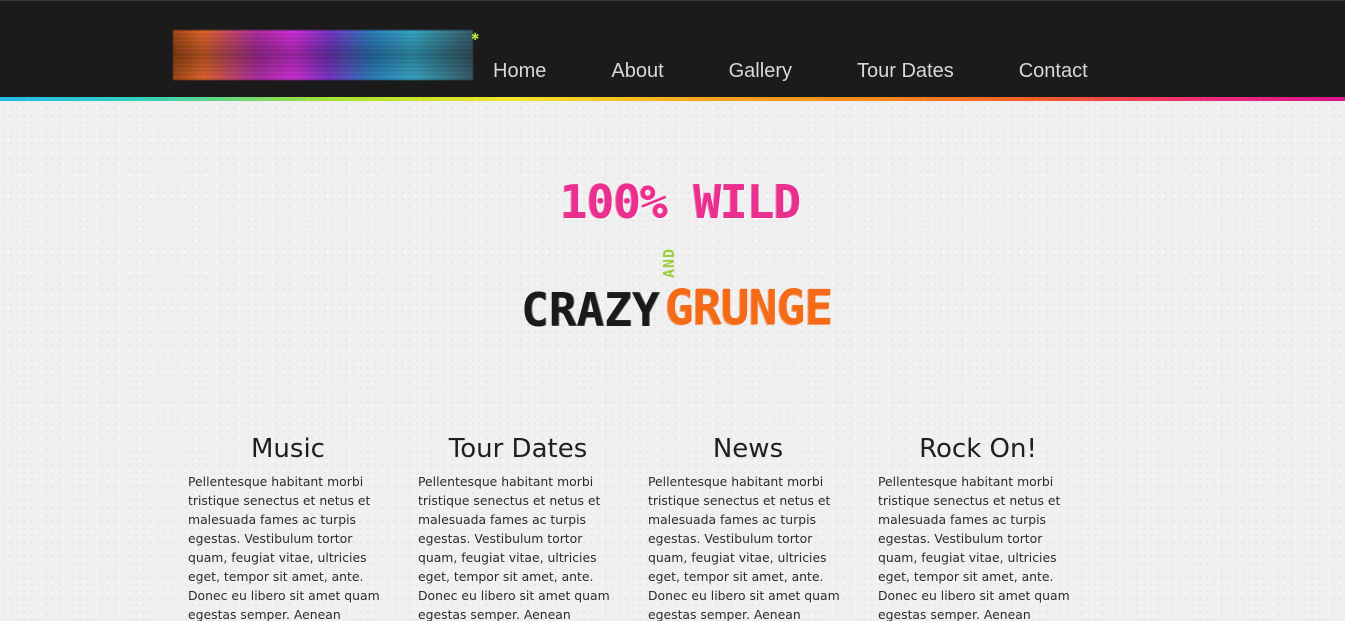 The height and width of the screenshot is (621, 1345). I want to click on hero-headline-grunge: GRUNGE, so click(749, 308).